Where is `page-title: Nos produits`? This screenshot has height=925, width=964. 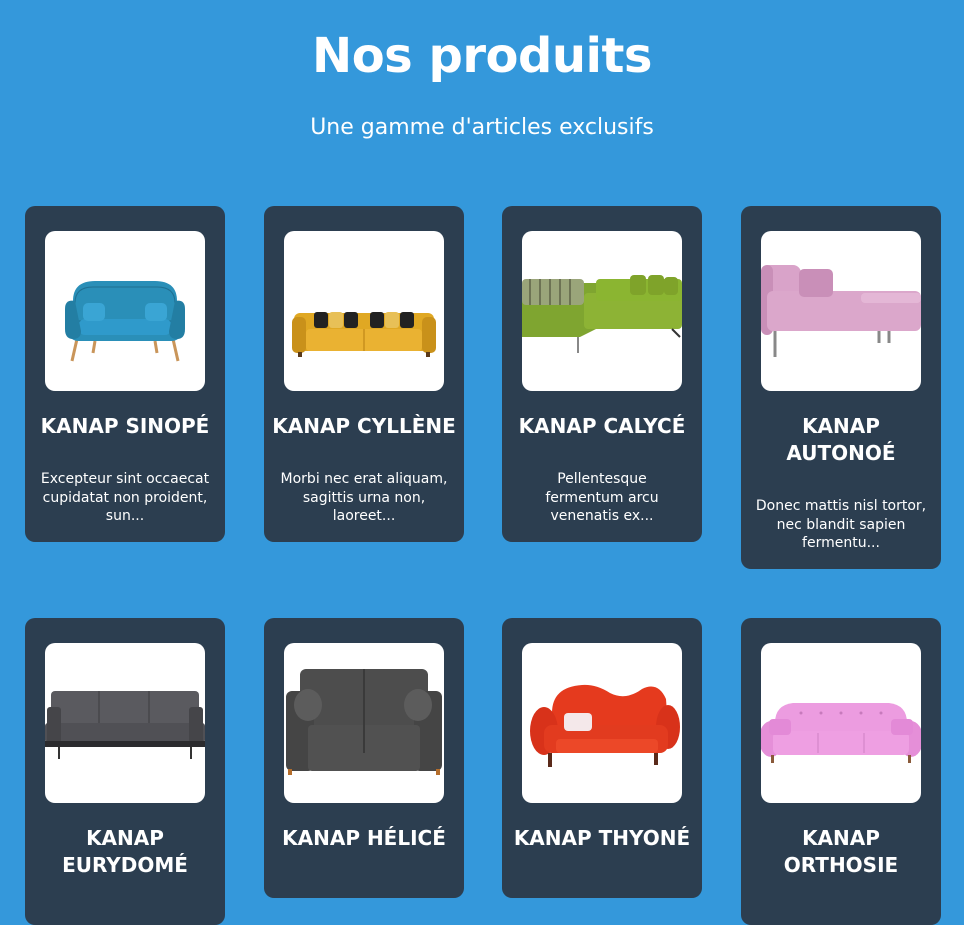 page-title: Nos produits is located at coordinates (482, 56).